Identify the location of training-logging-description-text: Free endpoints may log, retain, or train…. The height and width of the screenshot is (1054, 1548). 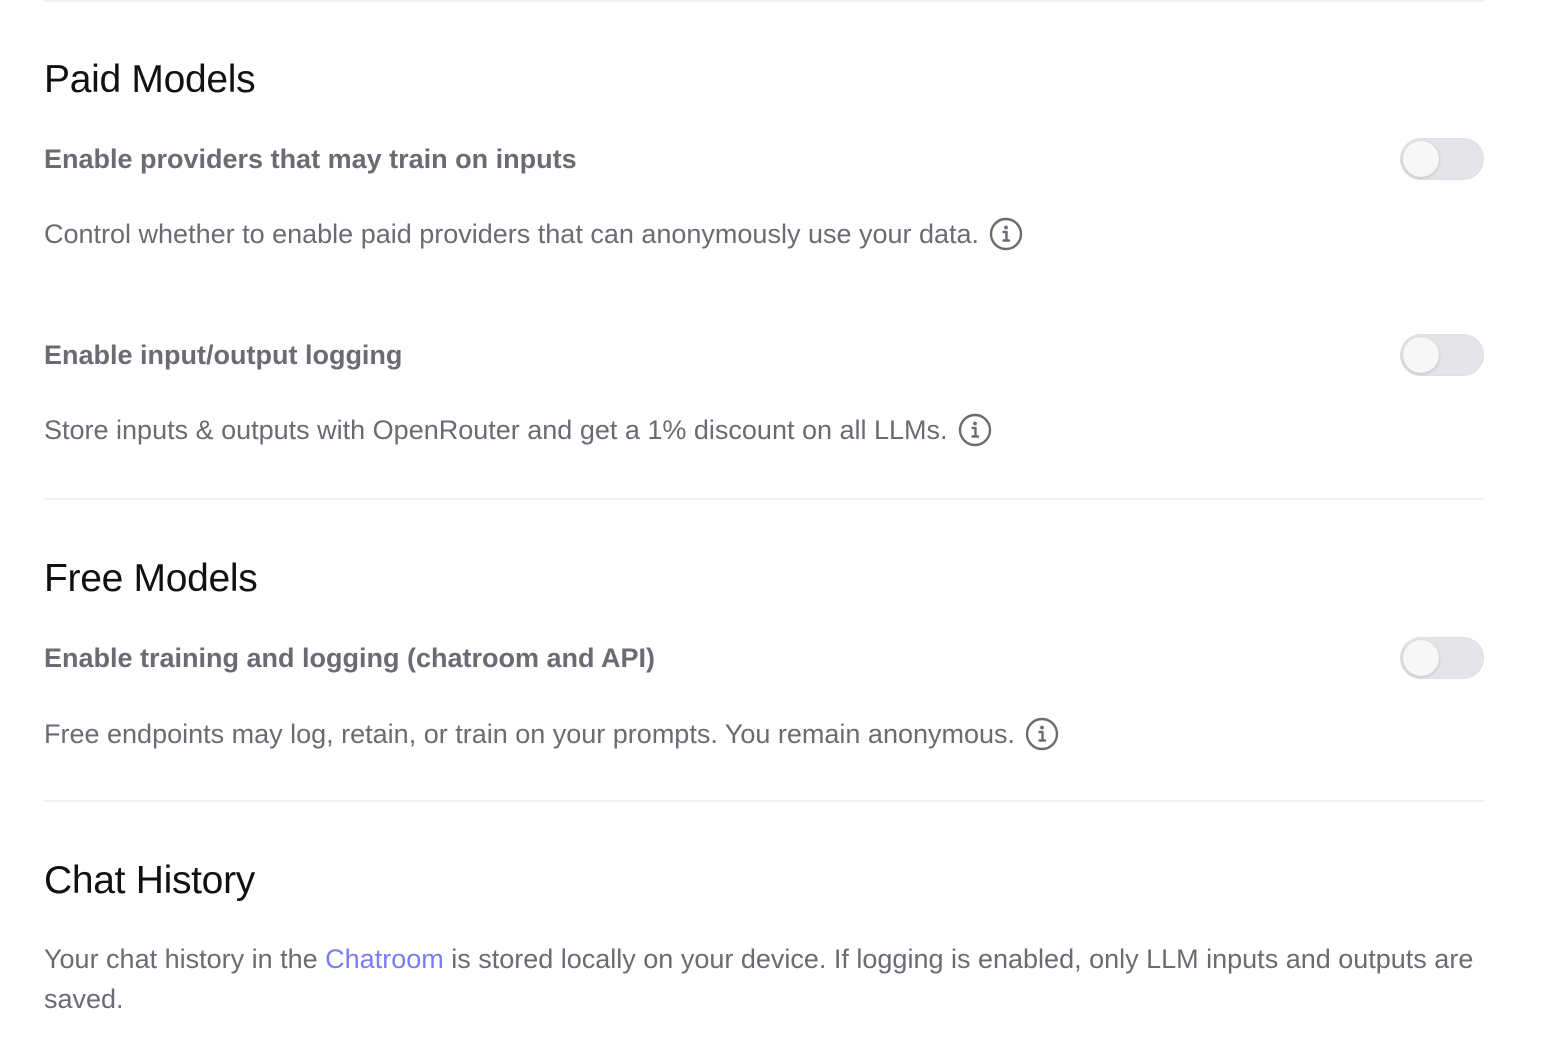
(530, 733).